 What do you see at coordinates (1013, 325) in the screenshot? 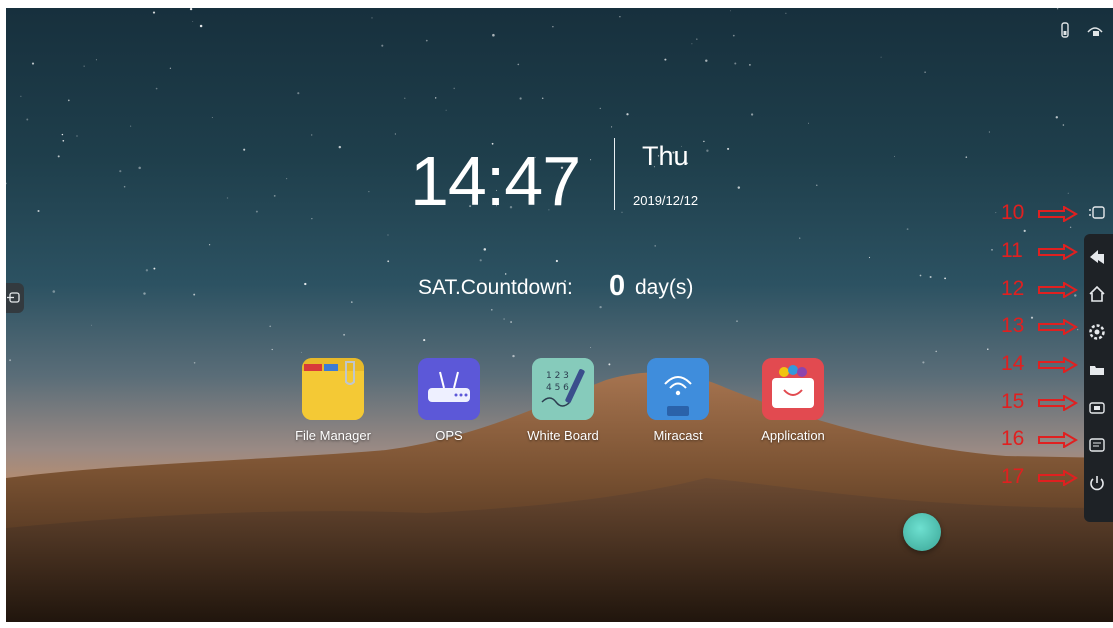
I see `annotation-marker: 13` at bounding box center [1013, 325].